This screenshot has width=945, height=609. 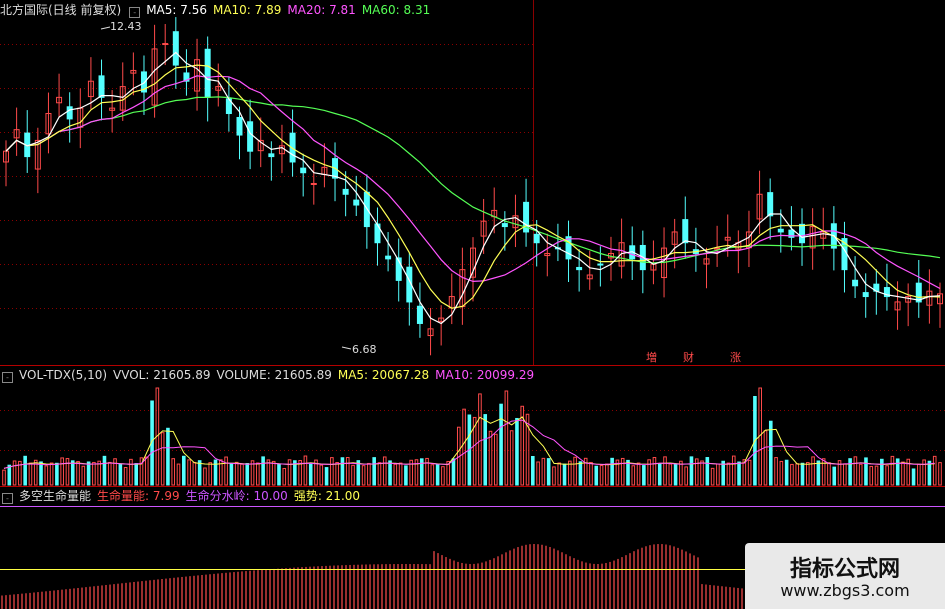 What do you see at coordinates (321, 10) in the screenshot?
I see `ma20-value: MA20: 7.81` at bounding box center [321, 10].